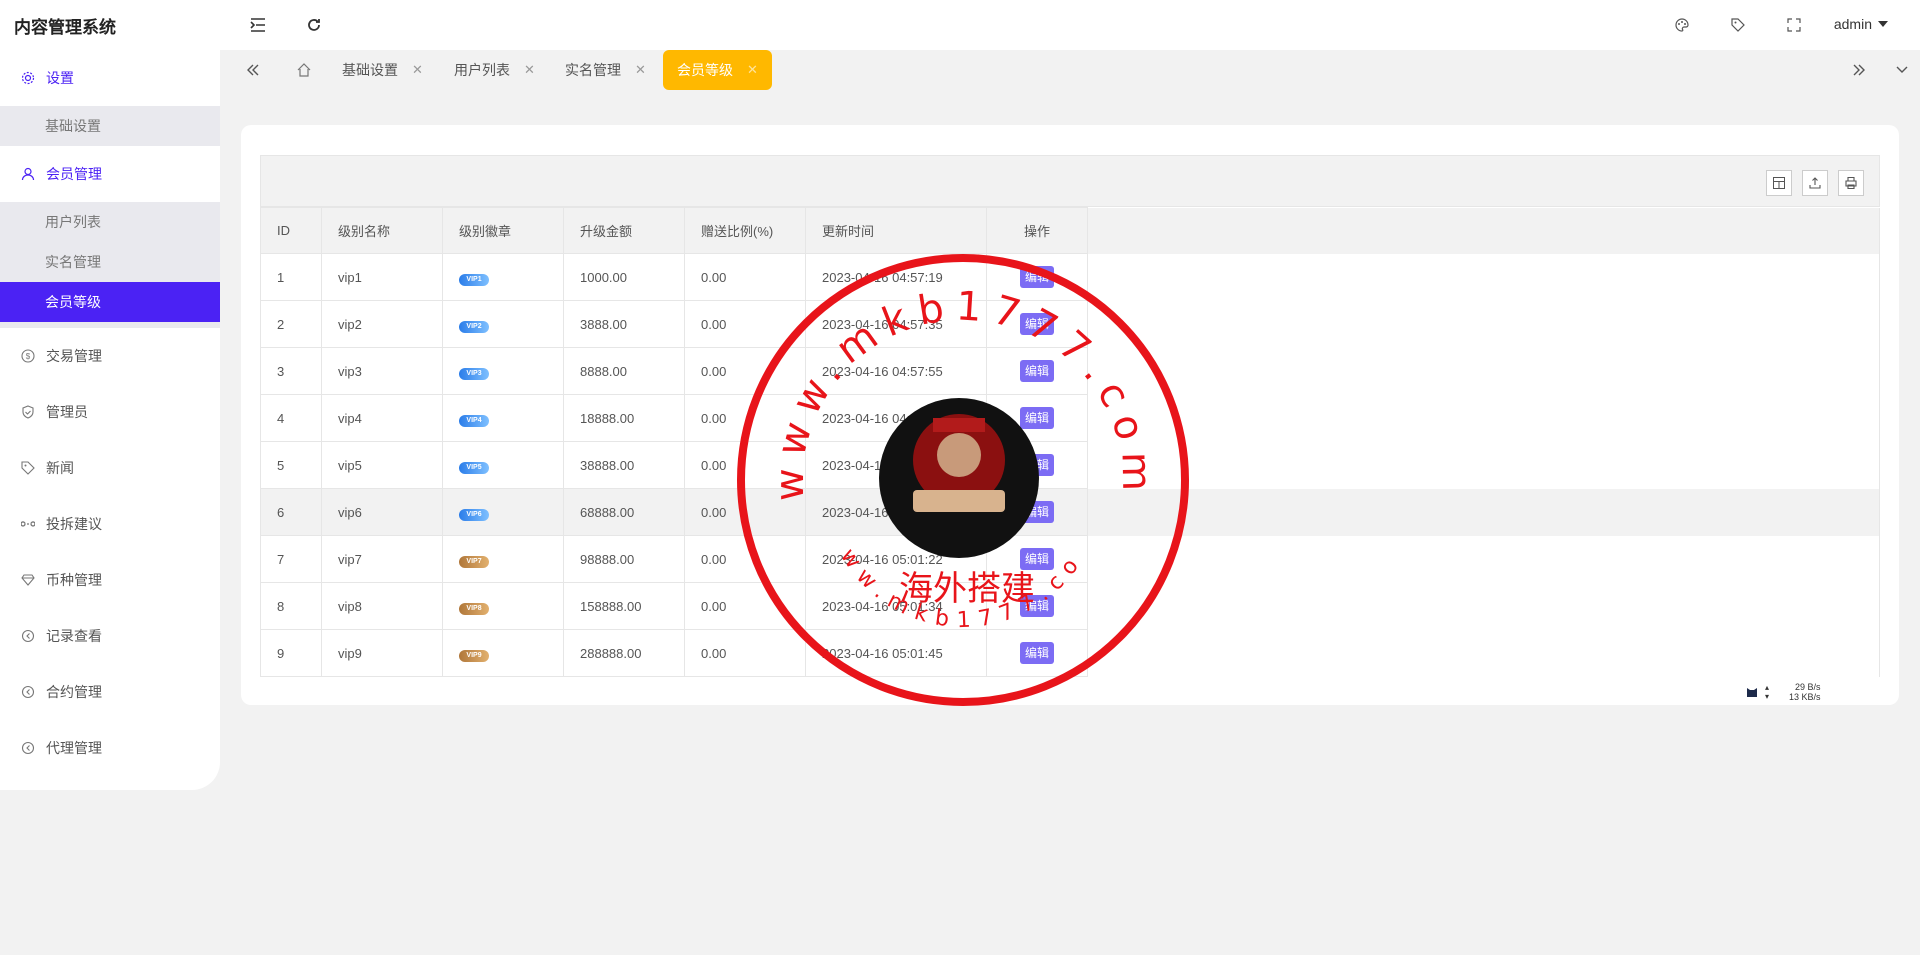 The height and width of the screenshot is (955, 1920). I want to click on user-menu: admin, so click(1861, 24).